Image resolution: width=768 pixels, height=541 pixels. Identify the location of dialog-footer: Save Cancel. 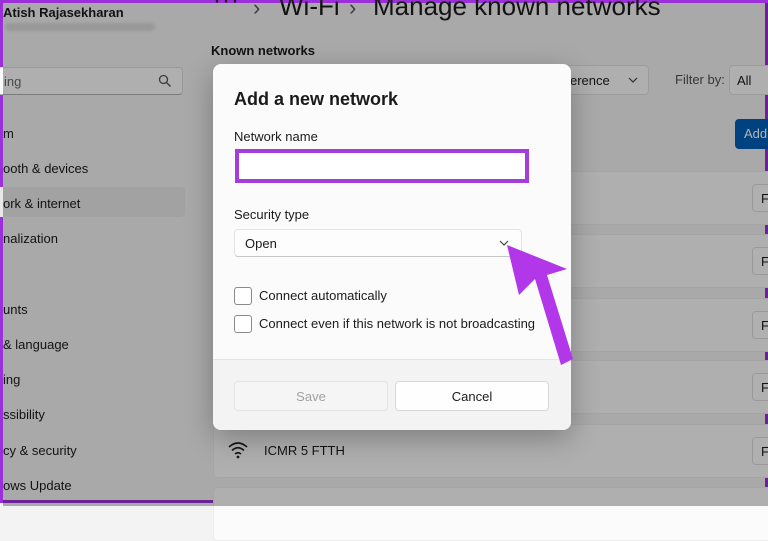
(392, 394).